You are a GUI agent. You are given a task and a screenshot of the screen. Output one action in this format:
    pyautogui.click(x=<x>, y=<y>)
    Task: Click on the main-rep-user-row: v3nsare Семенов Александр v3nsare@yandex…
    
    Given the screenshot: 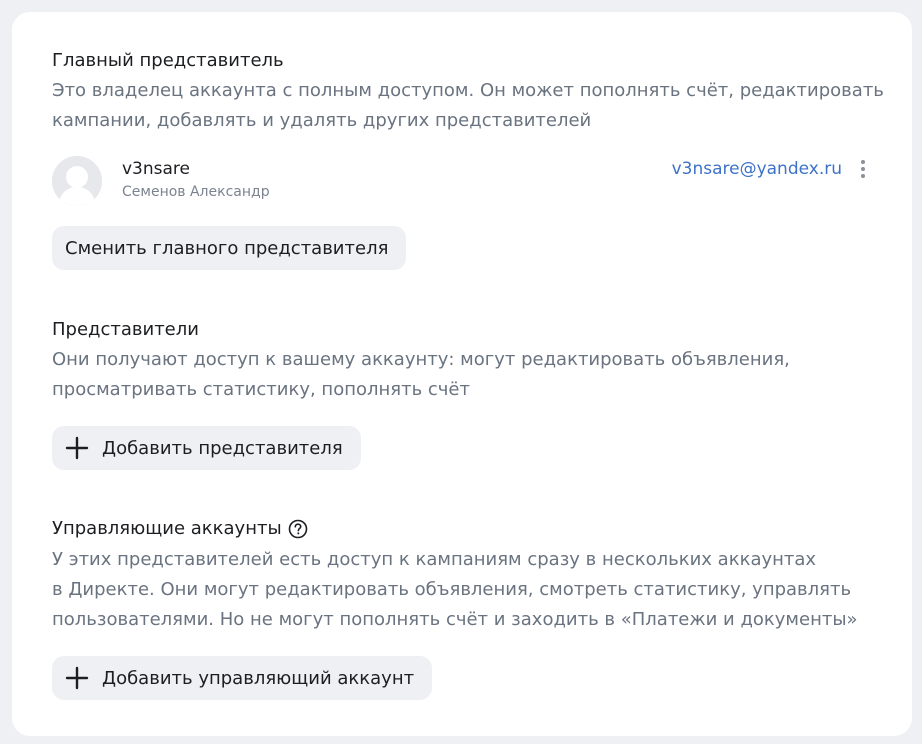 What is the action you would take?
    pyautogui.click(x=462, y=182)
    